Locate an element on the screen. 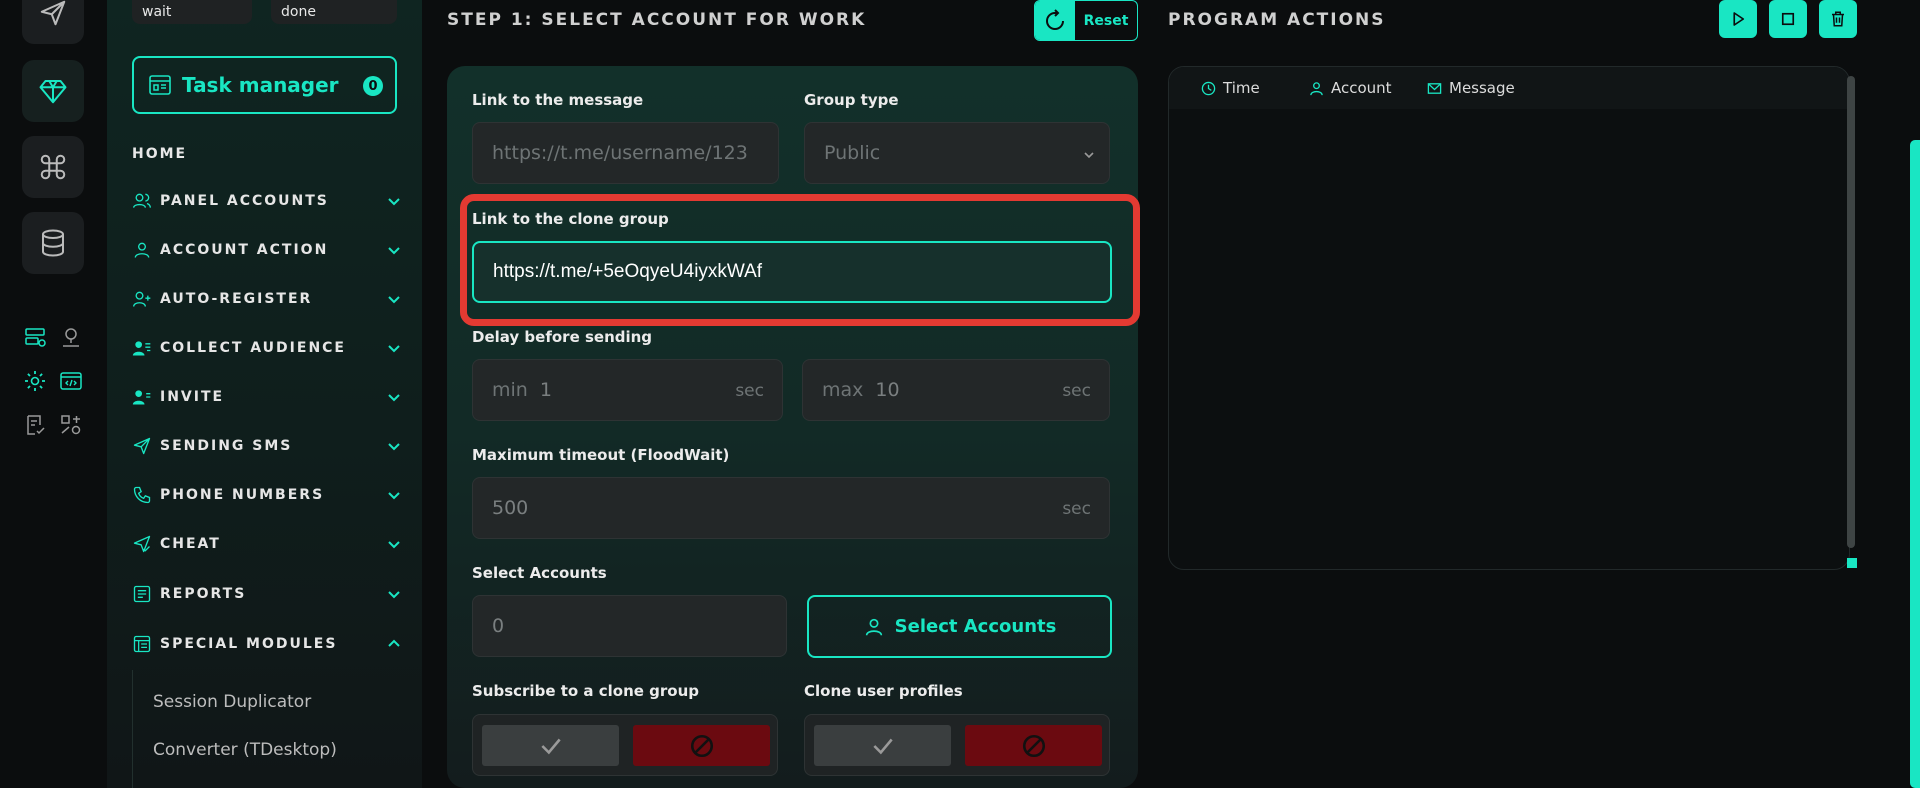  rail-send-button is located at coordinates (53, 22).